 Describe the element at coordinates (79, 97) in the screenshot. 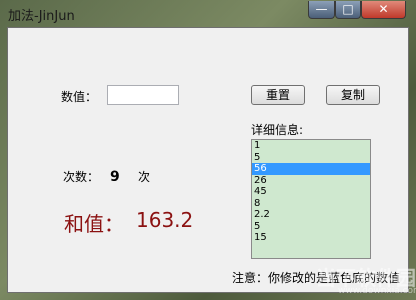

I see `value-label: 数值：` at that location.